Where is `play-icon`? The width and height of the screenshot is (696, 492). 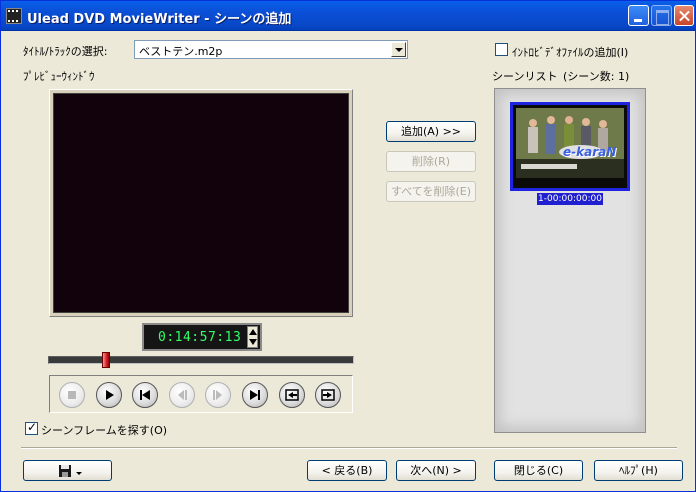 play-icon is located at coordinates (110, 395).